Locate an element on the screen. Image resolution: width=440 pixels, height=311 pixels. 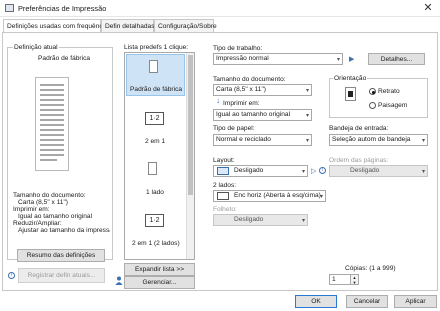
two-in-one-icon: 1·2 is located at coordinates (154, 118).